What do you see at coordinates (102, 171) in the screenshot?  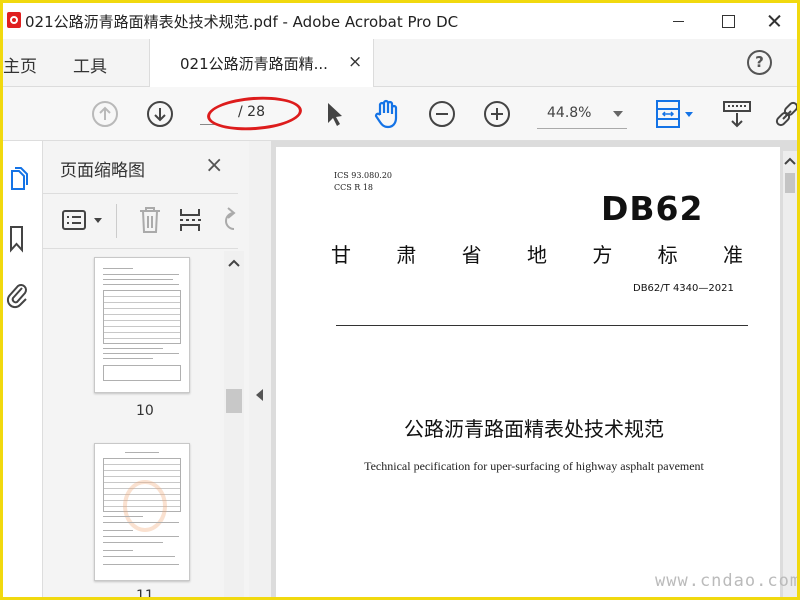 I see `panel-title: 页面缩略图` at bounding box center [102, 171].